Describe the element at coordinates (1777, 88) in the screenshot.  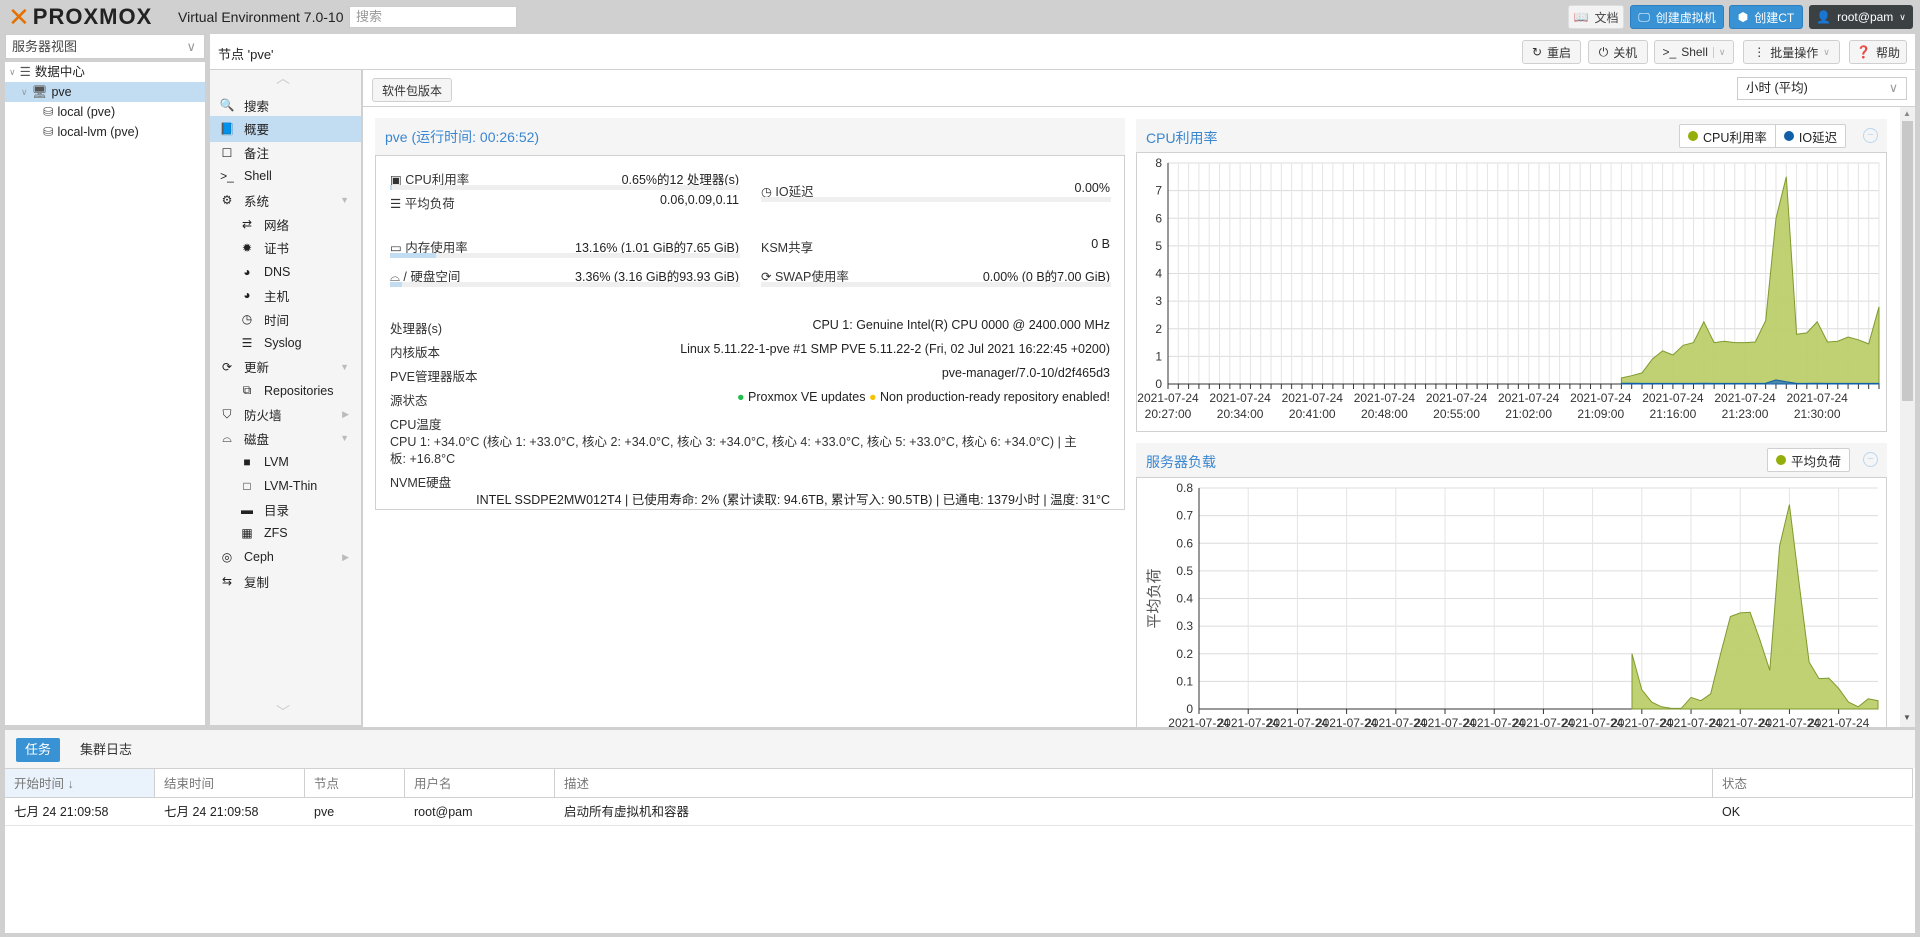
I see `timeframe-value: 小时 (平均)` at that location.